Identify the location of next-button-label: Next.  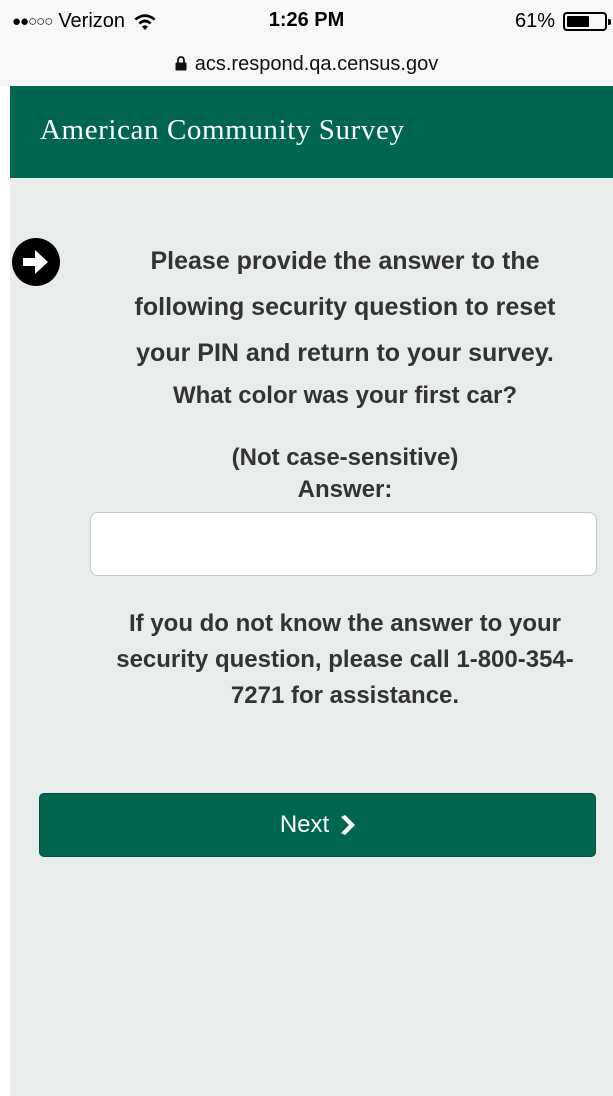
(304, 824).